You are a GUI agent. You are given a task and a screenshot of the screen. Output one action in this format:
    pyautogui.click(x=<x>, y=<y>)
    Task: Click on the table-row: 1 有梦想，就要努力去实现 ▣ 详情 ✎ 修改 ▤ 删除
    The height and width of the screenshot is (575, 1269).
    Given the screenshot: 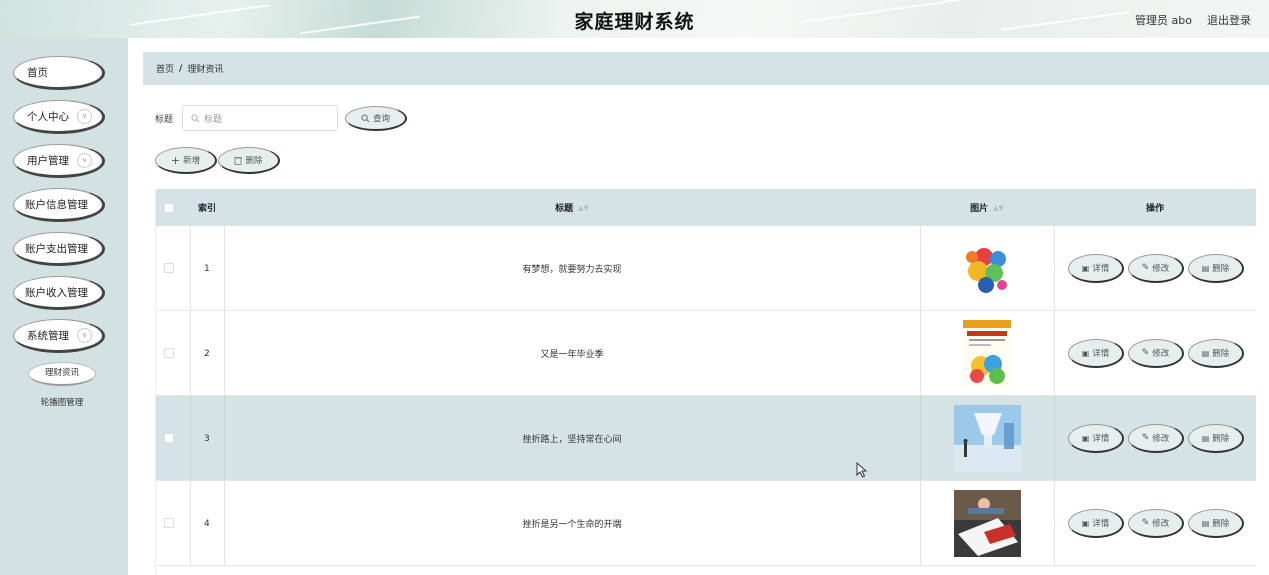 What is the action you would take?
    pyautogui.click(x=706, y=268)
    